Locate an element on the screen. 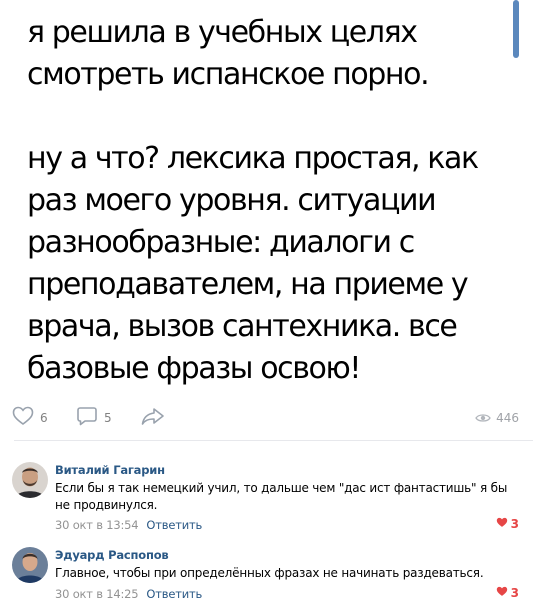 The height and width of the screenshot is (606, 533). like-button: 6 is located at coordinates (30, 418).